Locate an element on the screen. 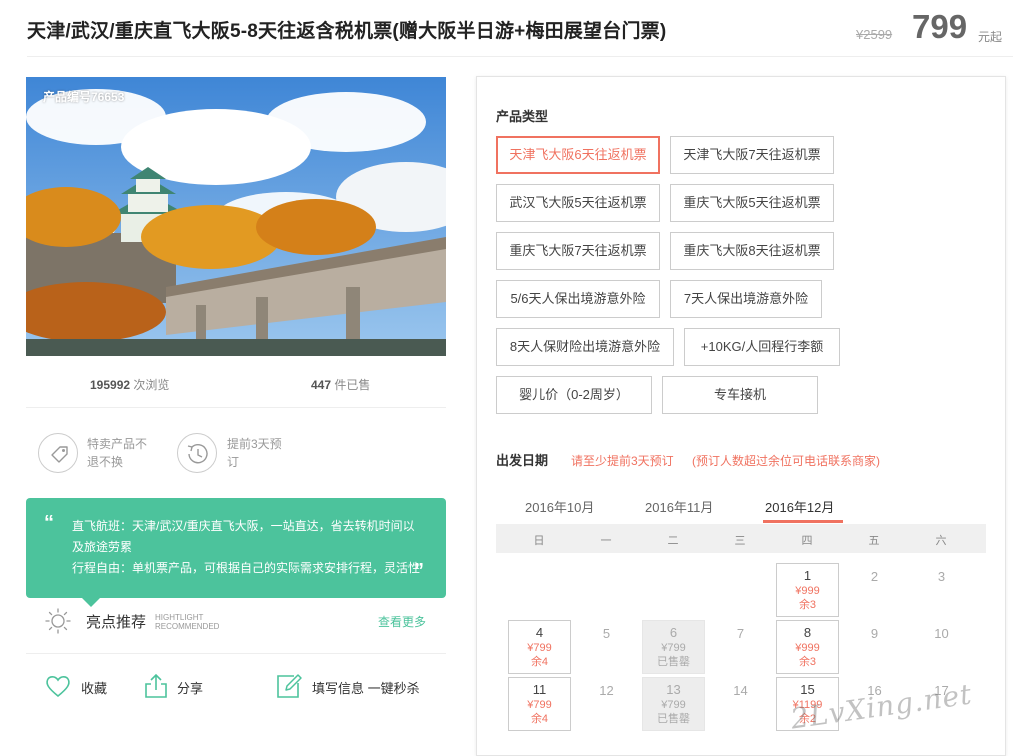  highlights-subtitle: HIGHTLIGHT RECOMMENDED is located at coordinates (187, 622).